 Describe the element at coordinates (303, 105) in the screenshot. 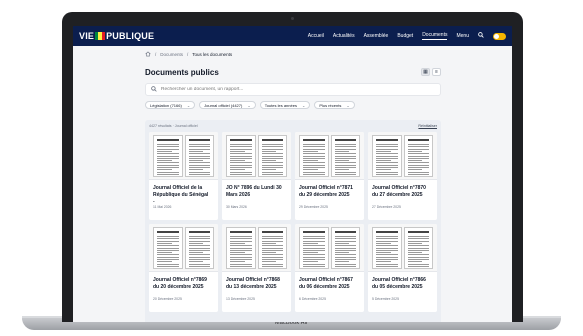

I see `chevron-down-icon: ⌄` at that location.